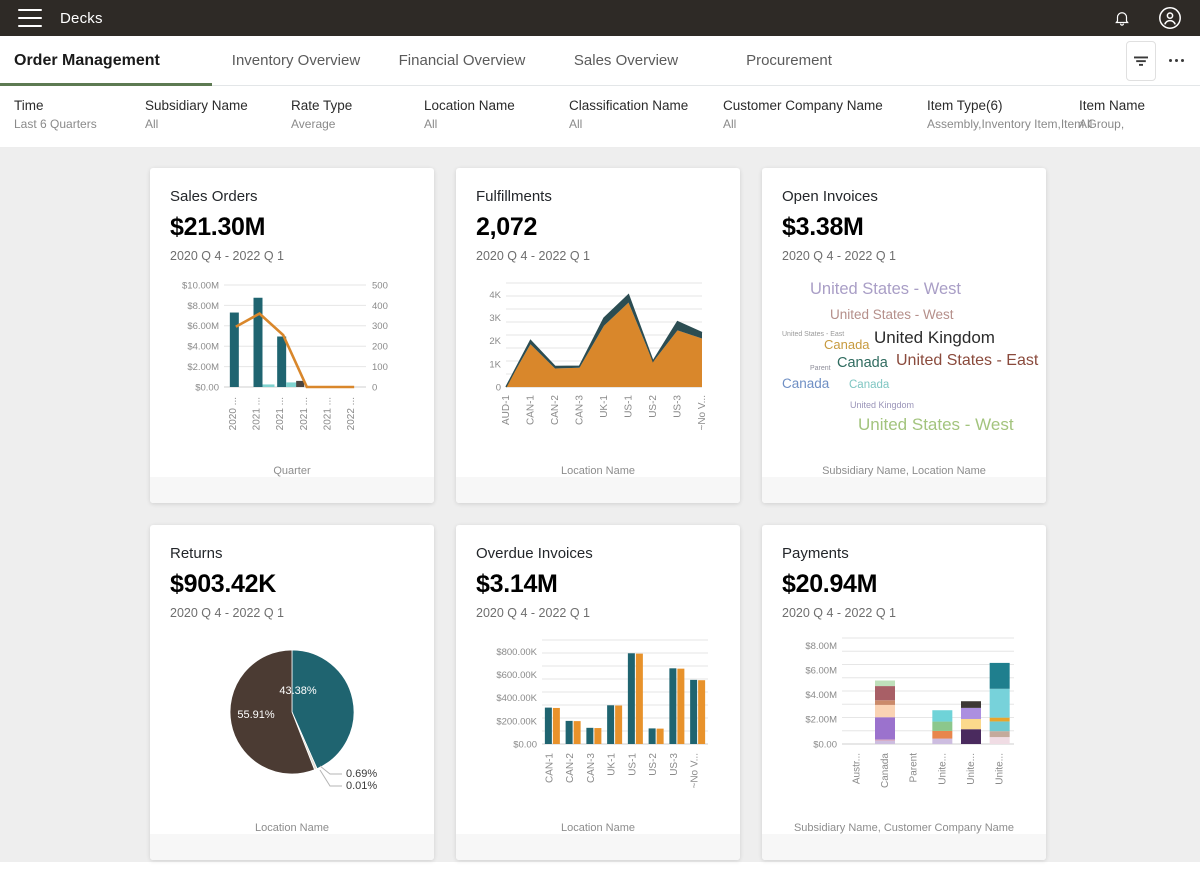 The width and height of the screenshot is (1200, 870). I want to click on chart-tick-label: 200, so click(380, 347).